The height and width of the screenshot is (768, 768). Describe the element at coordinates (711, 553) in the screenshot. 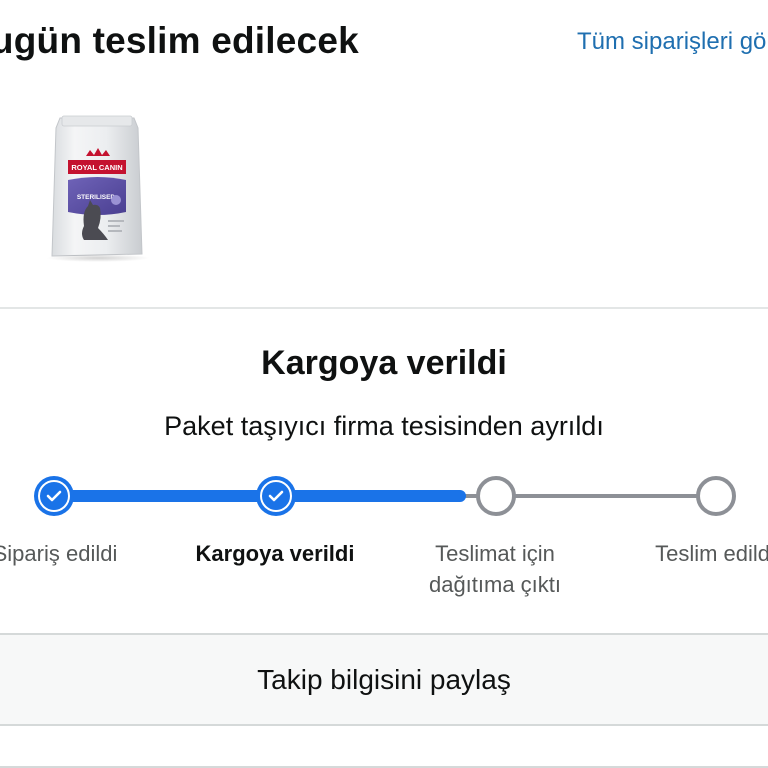

I see `step-label-delivered: Teslim edildi` at that location.